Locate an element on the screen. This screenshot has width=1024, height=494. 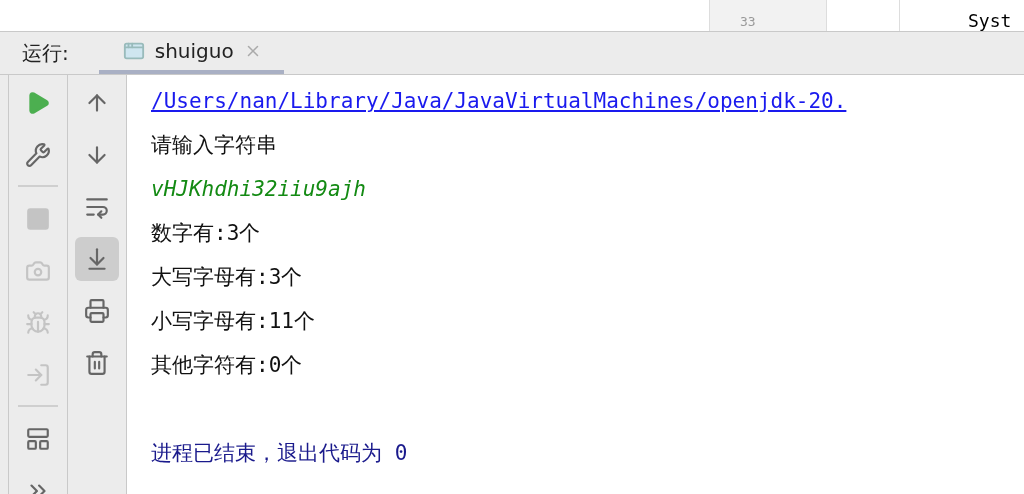
wrench-icon is located at coordinates (38, 155).